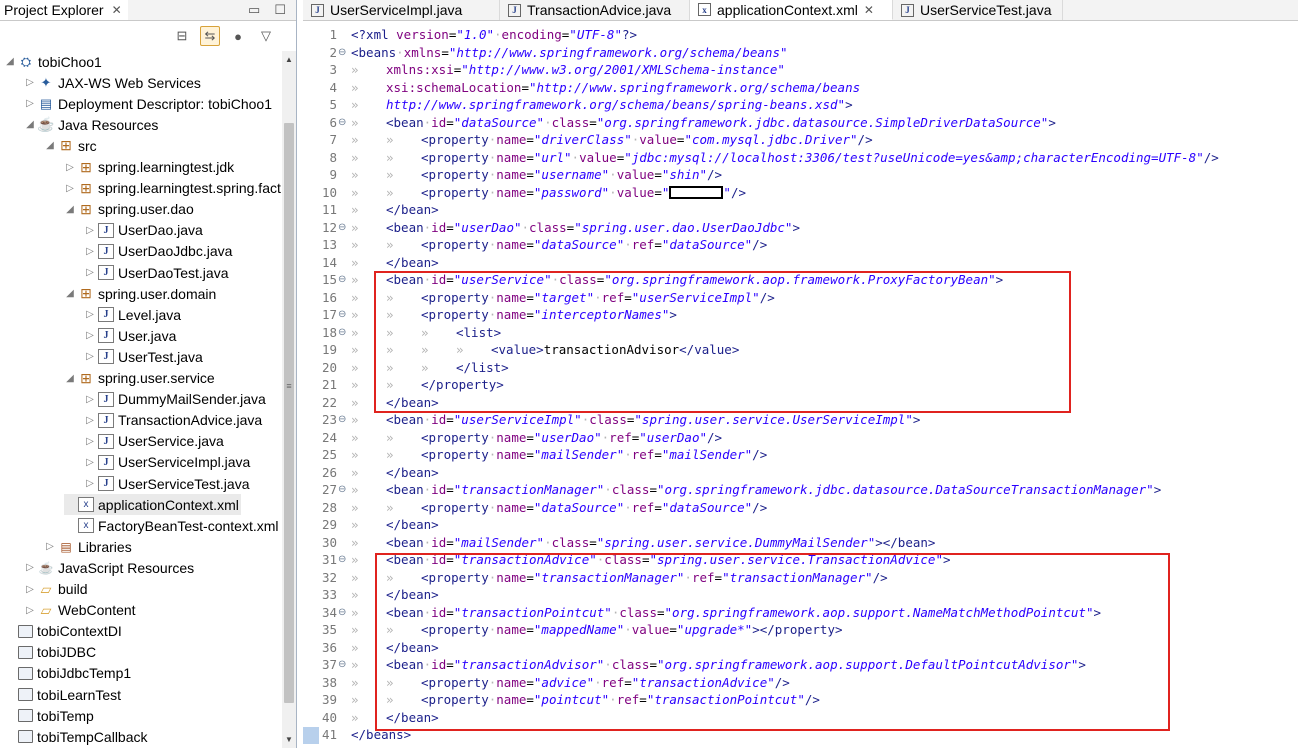 The width and height of the screenshot is (1298, 748). What do you see at coordinates (289, 59) in the screenshot?
I see `scroll-up-arrow-icon: ▲` at bounding box center [289, 59].